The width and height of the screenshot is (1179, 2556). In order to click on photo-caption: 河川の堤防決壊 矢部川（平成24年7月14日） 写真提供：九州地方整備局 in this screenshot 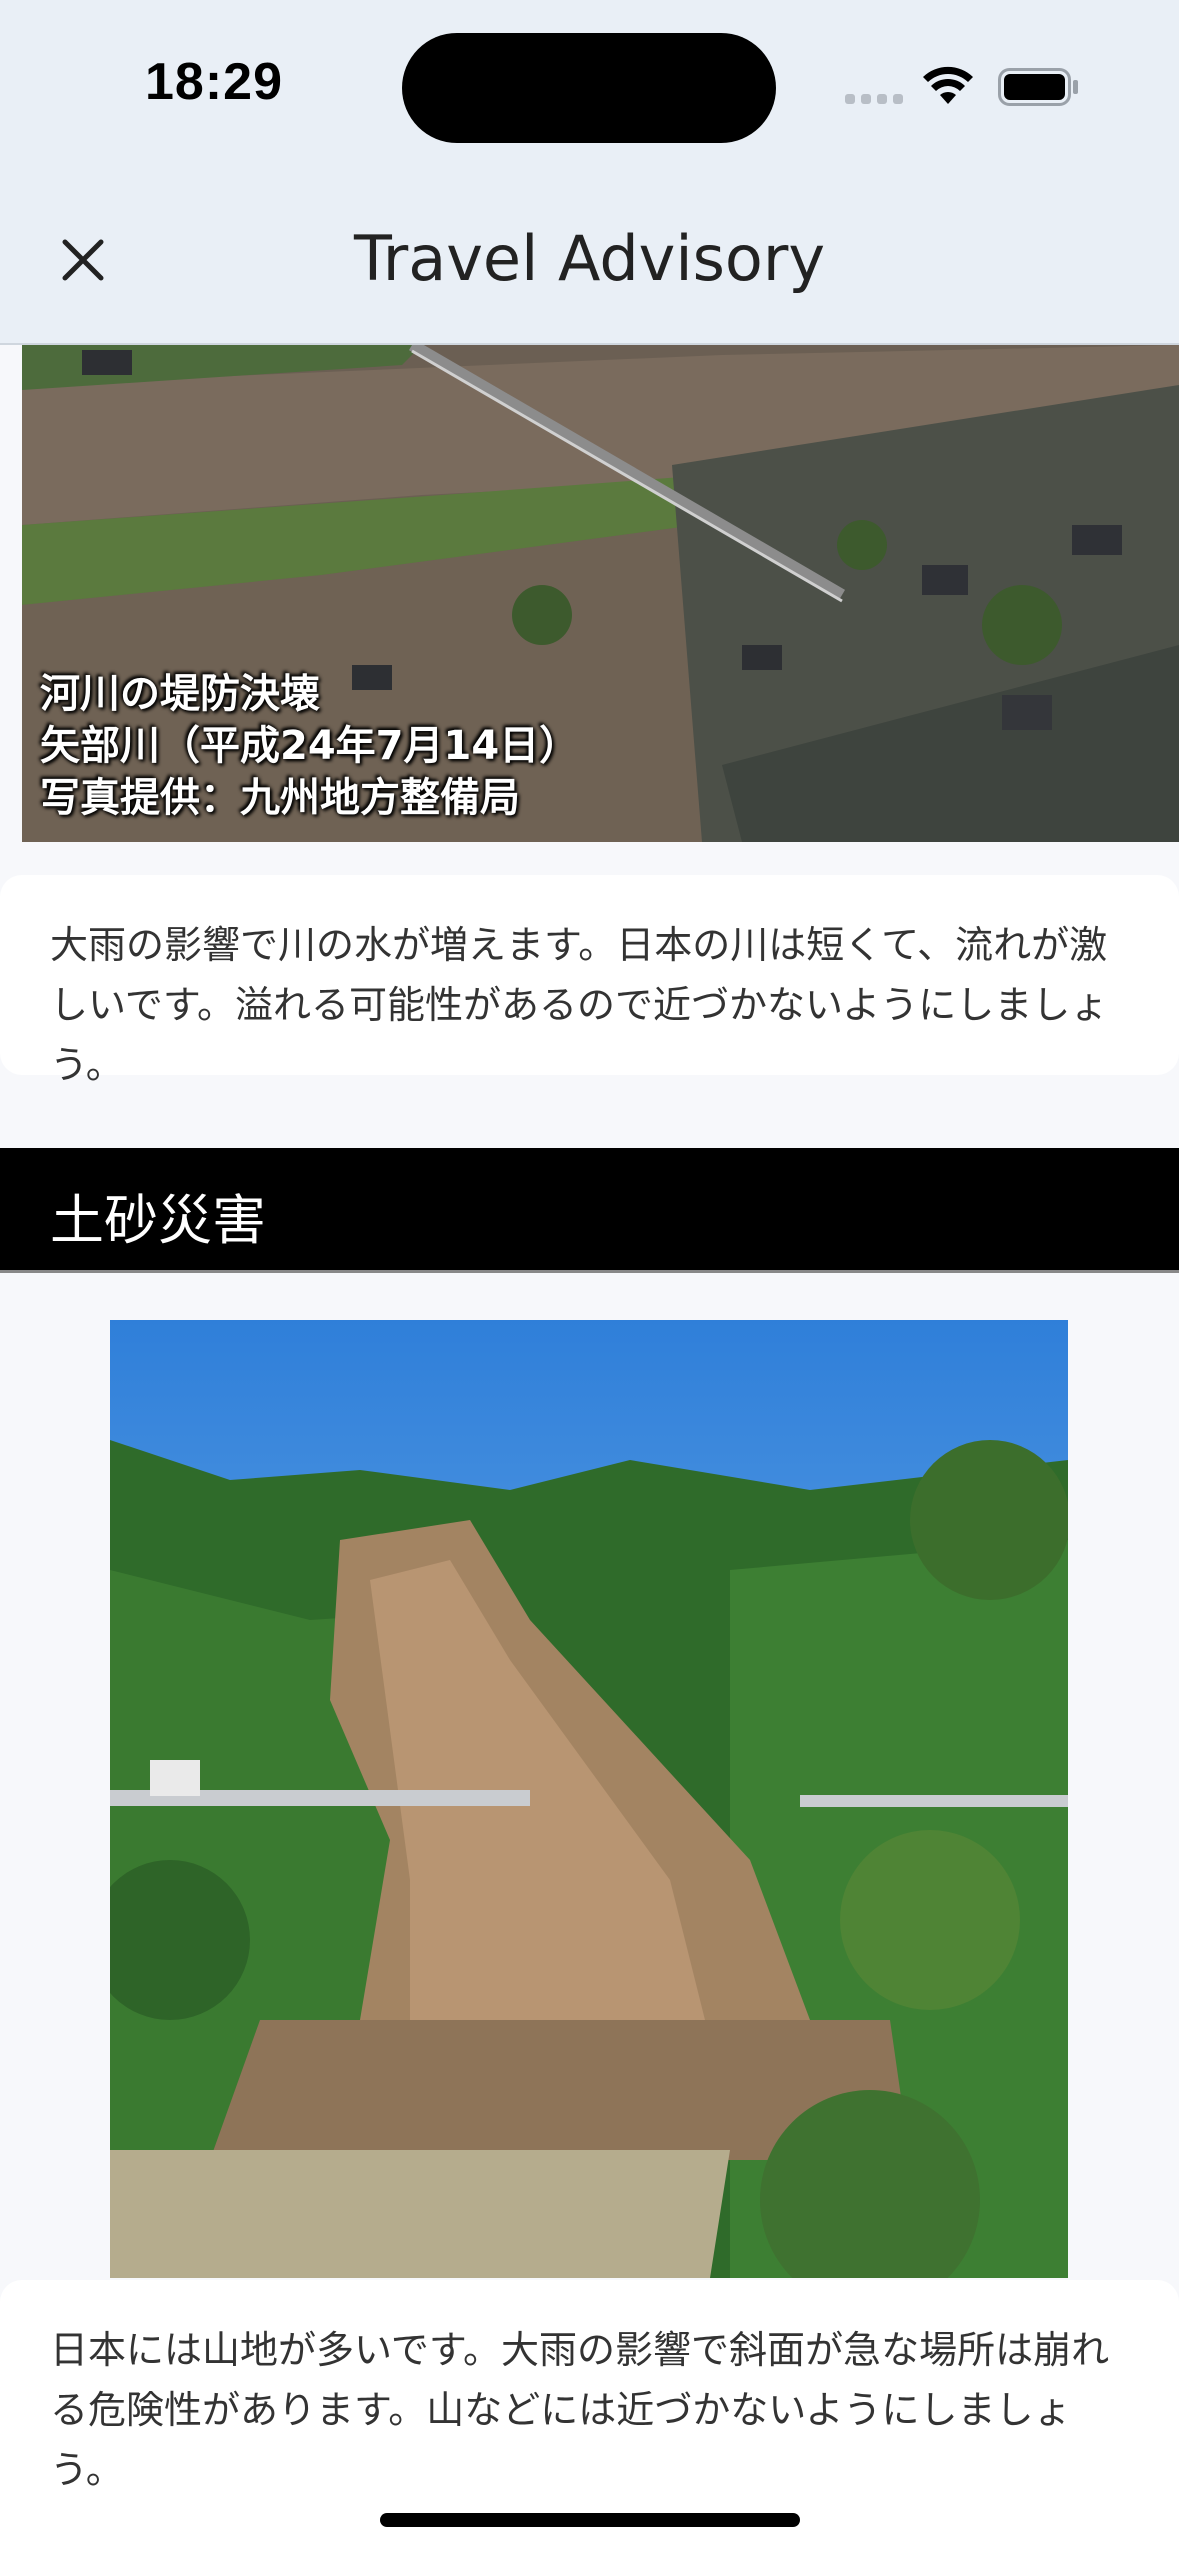, I will do `click(309, 746)`.